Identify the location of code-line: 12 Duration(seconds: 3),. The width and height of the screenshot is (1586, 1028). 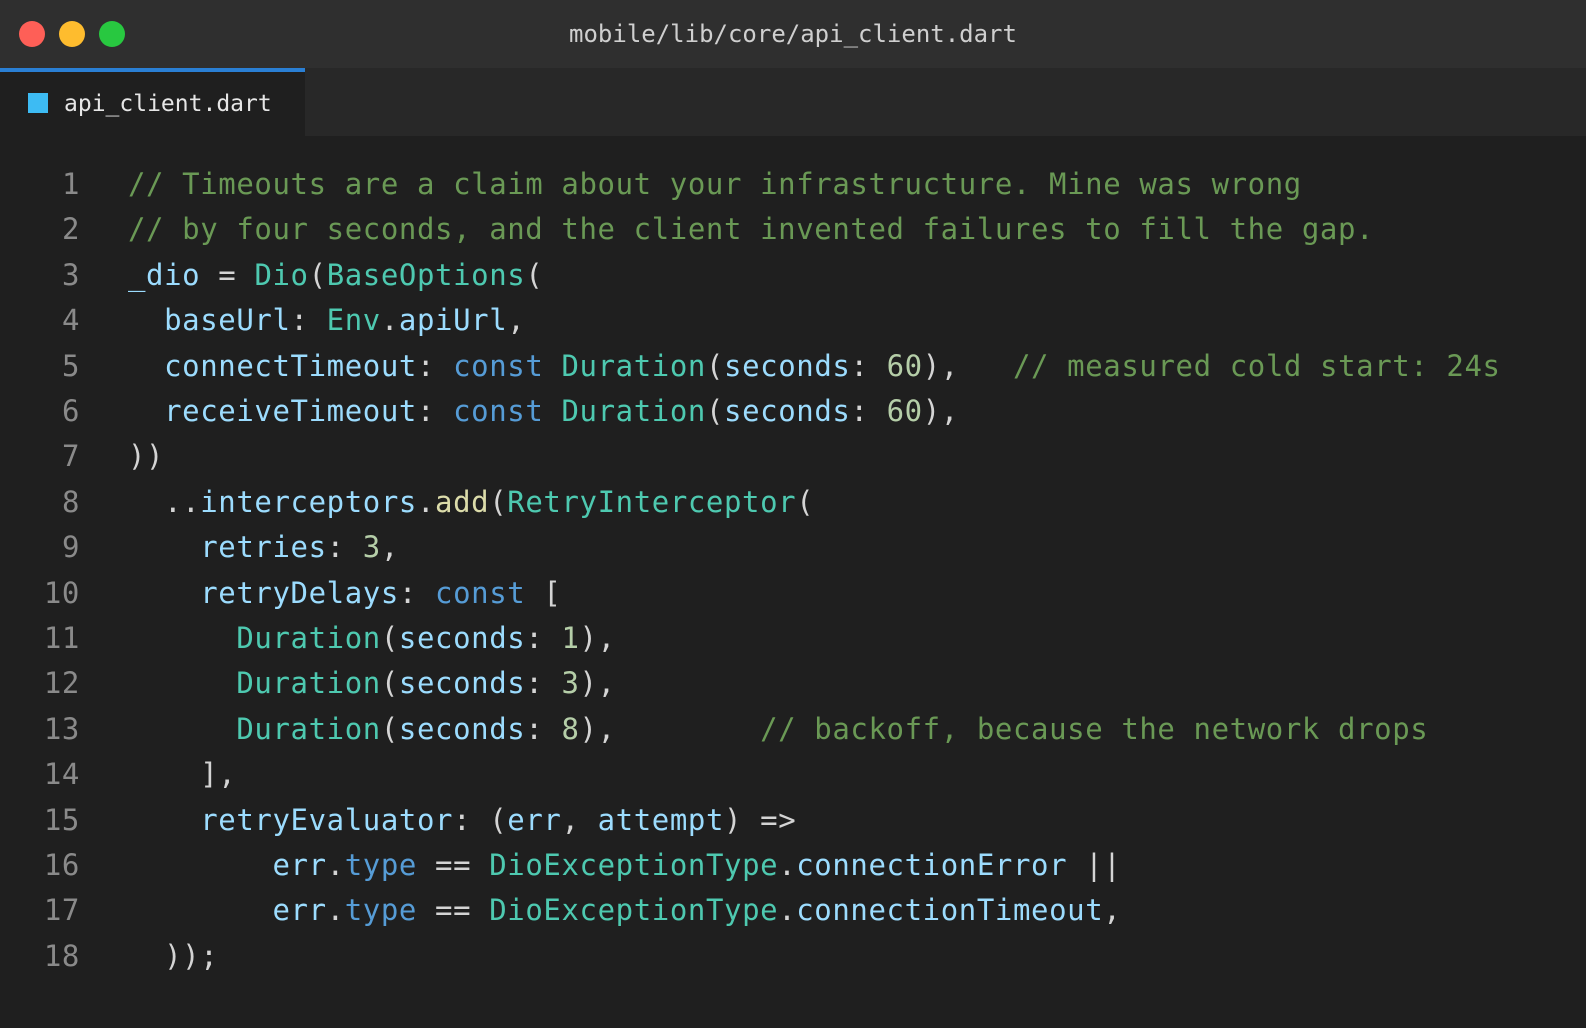
(307, 683).